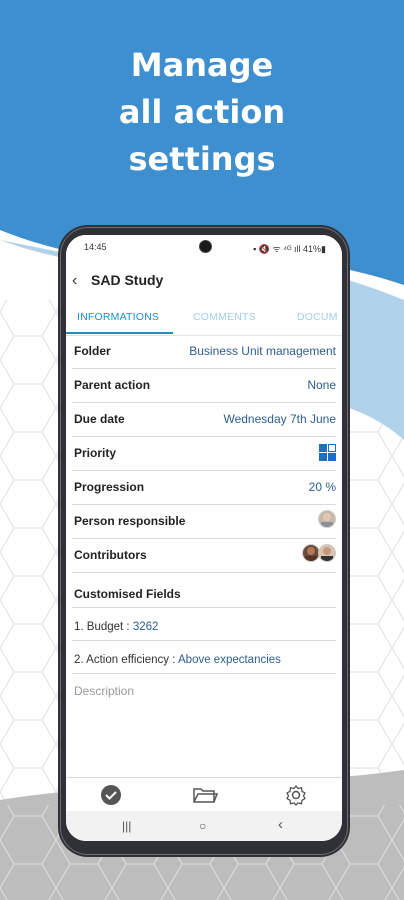 Image resolution: width=404 pixels, height=900 pixels. I want to click on row-person-responsible: Person responsible, so click(204, 522).